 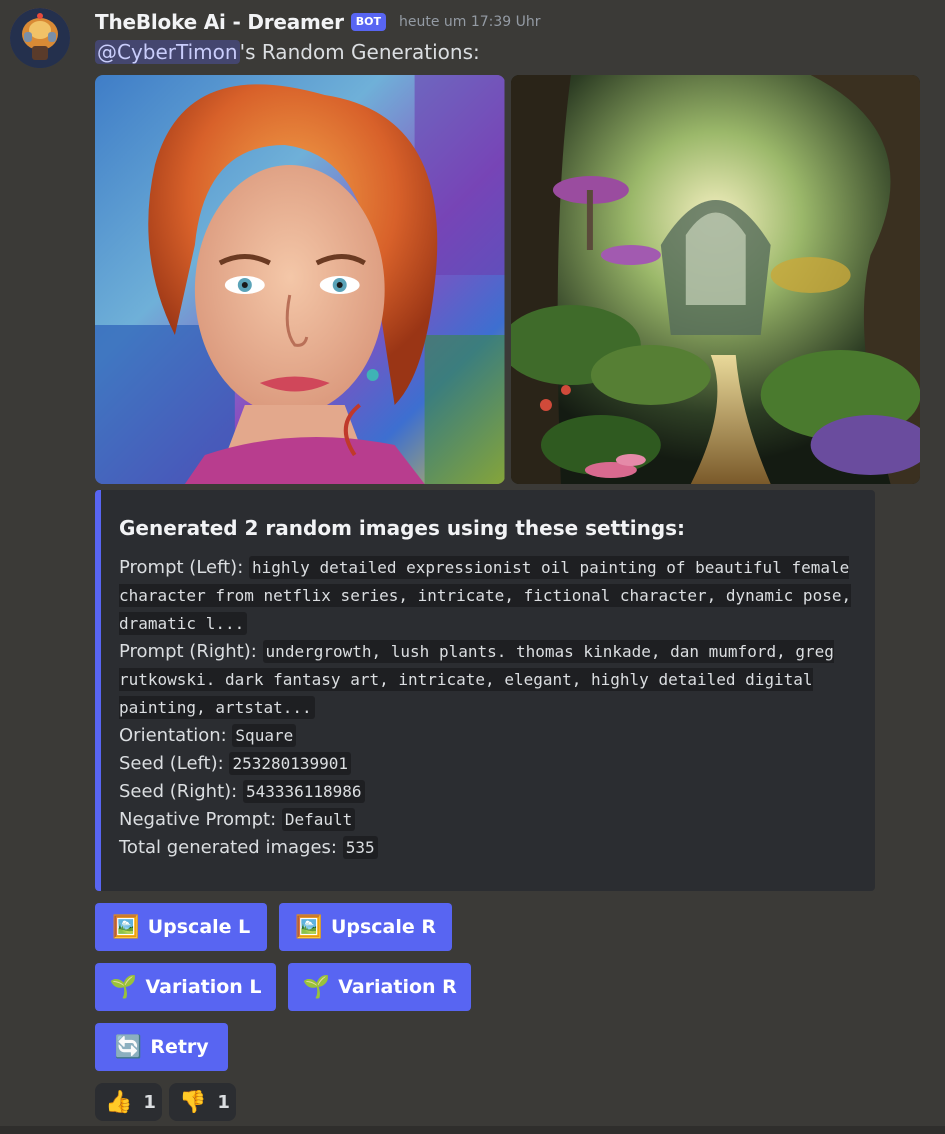 I want to click on field-seed-right: Seed (Right): 543336118986, so click(x=487, y=792).